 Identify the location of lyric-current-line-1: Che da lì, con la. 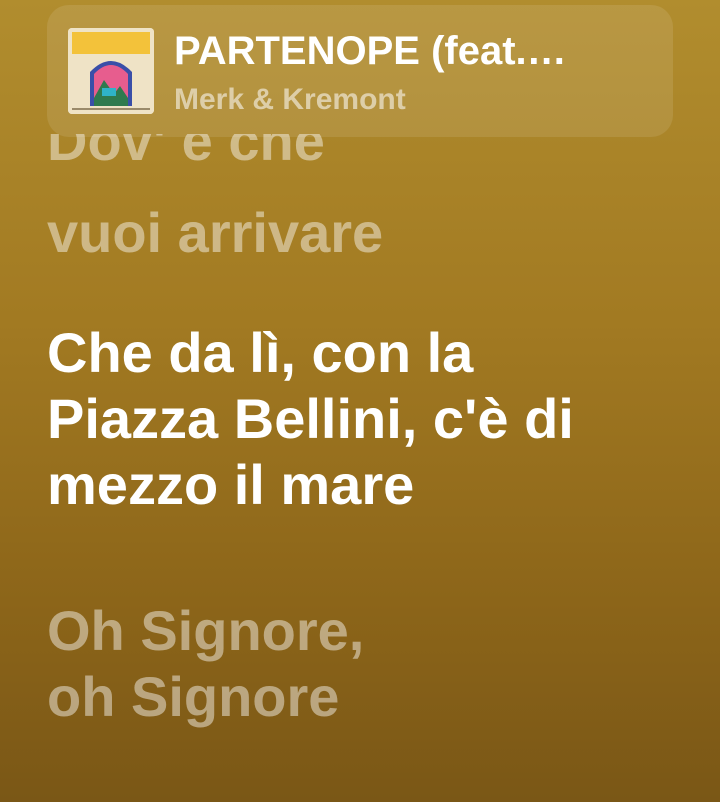
(260, 352).